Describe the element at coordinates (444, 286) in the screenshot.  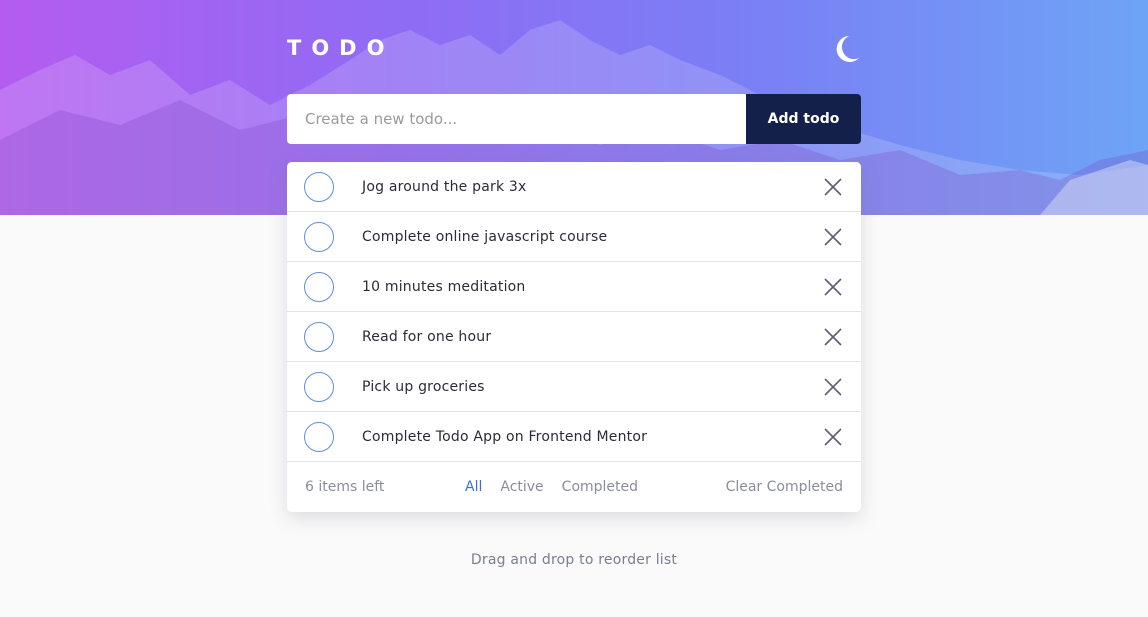
I see `todo-text: 10 minutes meditation` at that location.